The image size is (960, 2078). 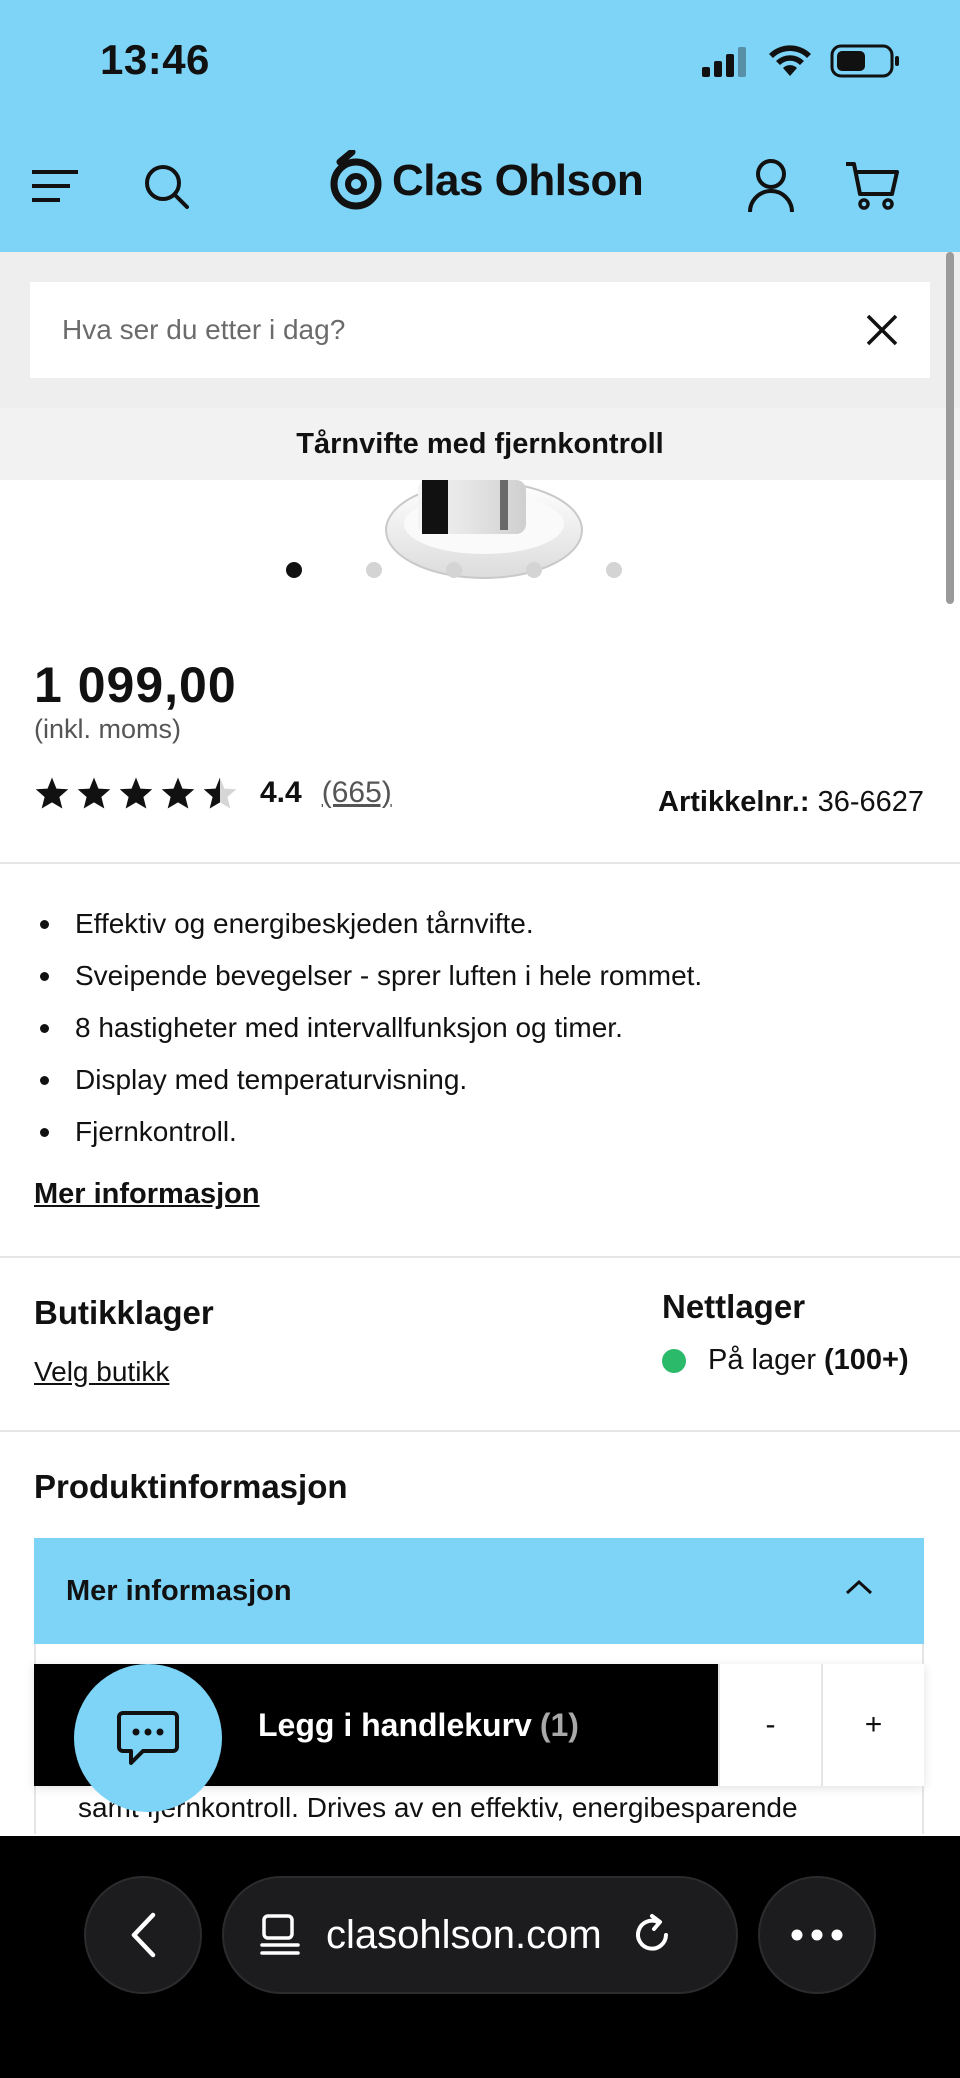 I want to click on store-stock-title: Butikklager, so click(x=124, y=1312).